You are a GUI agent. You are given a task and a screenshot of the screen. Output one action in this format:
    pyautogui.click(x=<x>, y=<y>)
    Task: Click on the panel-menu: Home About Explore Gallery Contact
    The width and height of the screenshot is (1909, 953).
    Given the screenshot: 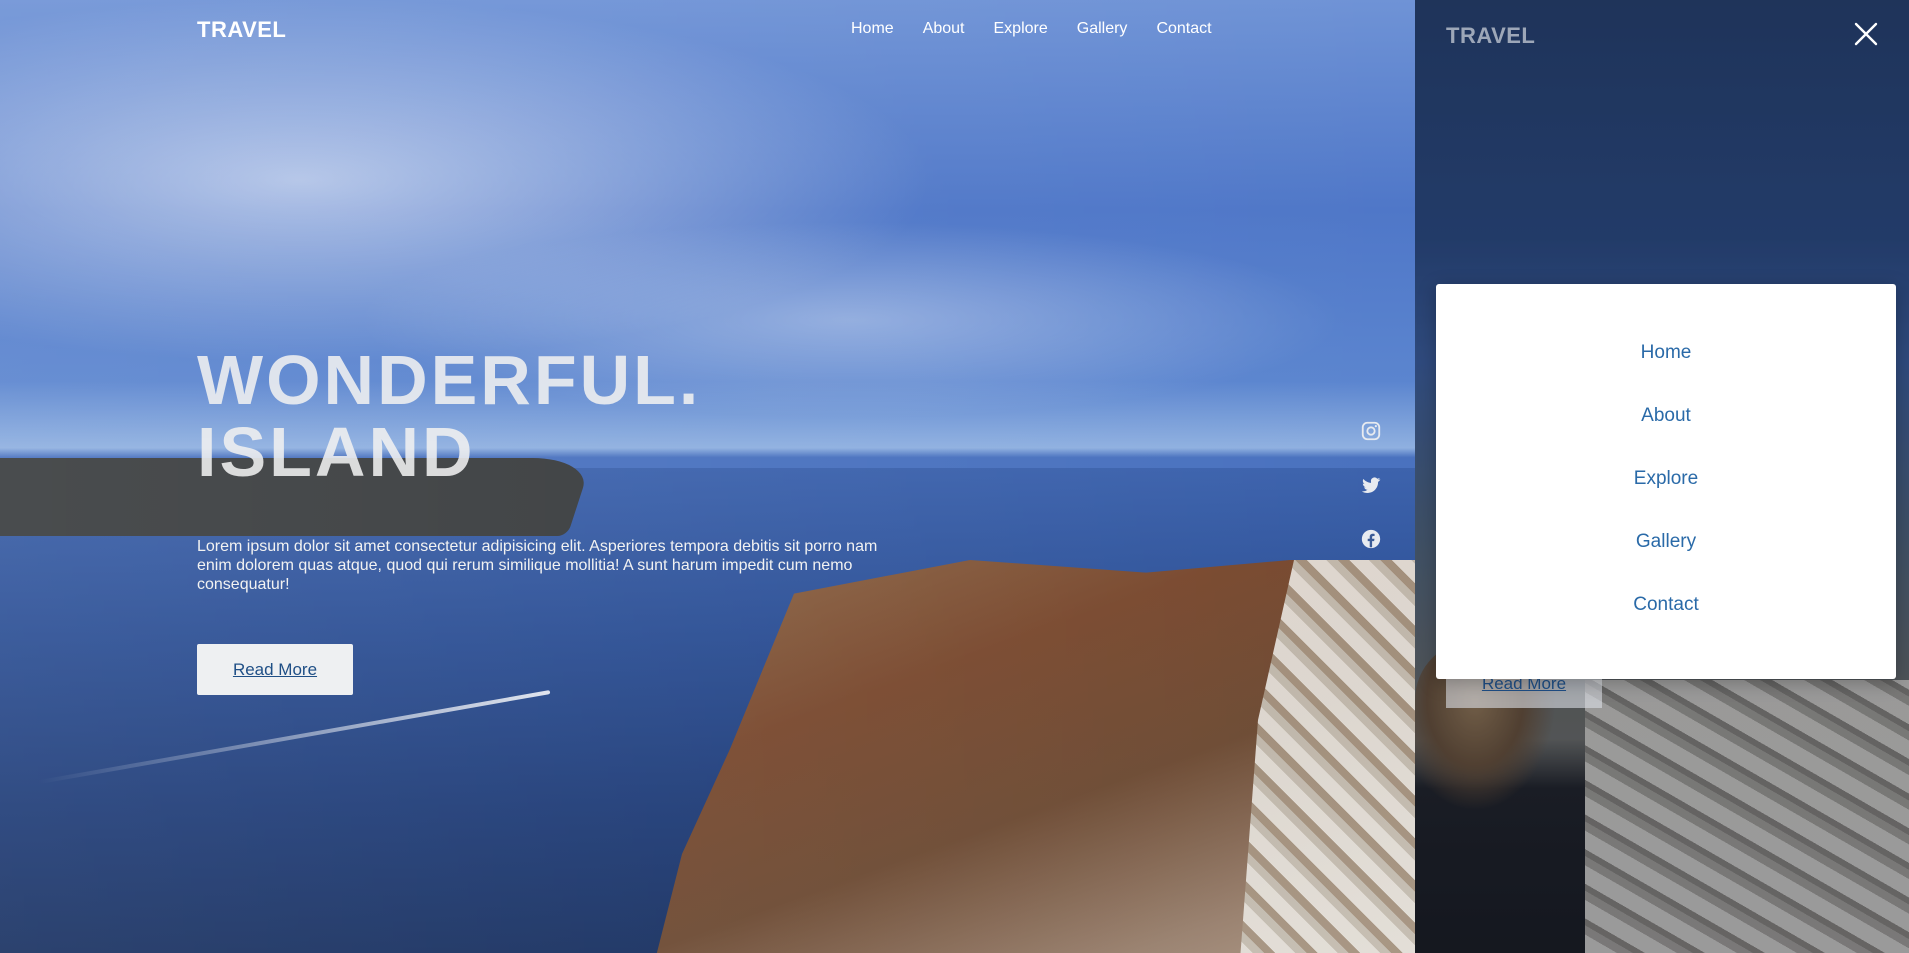 What is the action you would take?
    pyautogui.click(x=1666, y=481)
    